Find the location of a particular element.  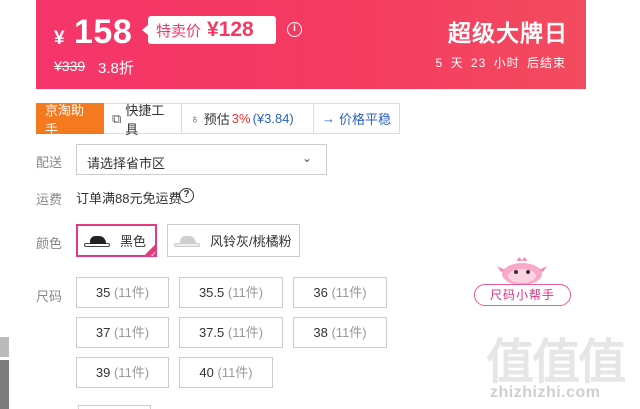

info-icon: i is located at coordinates (294, 29).